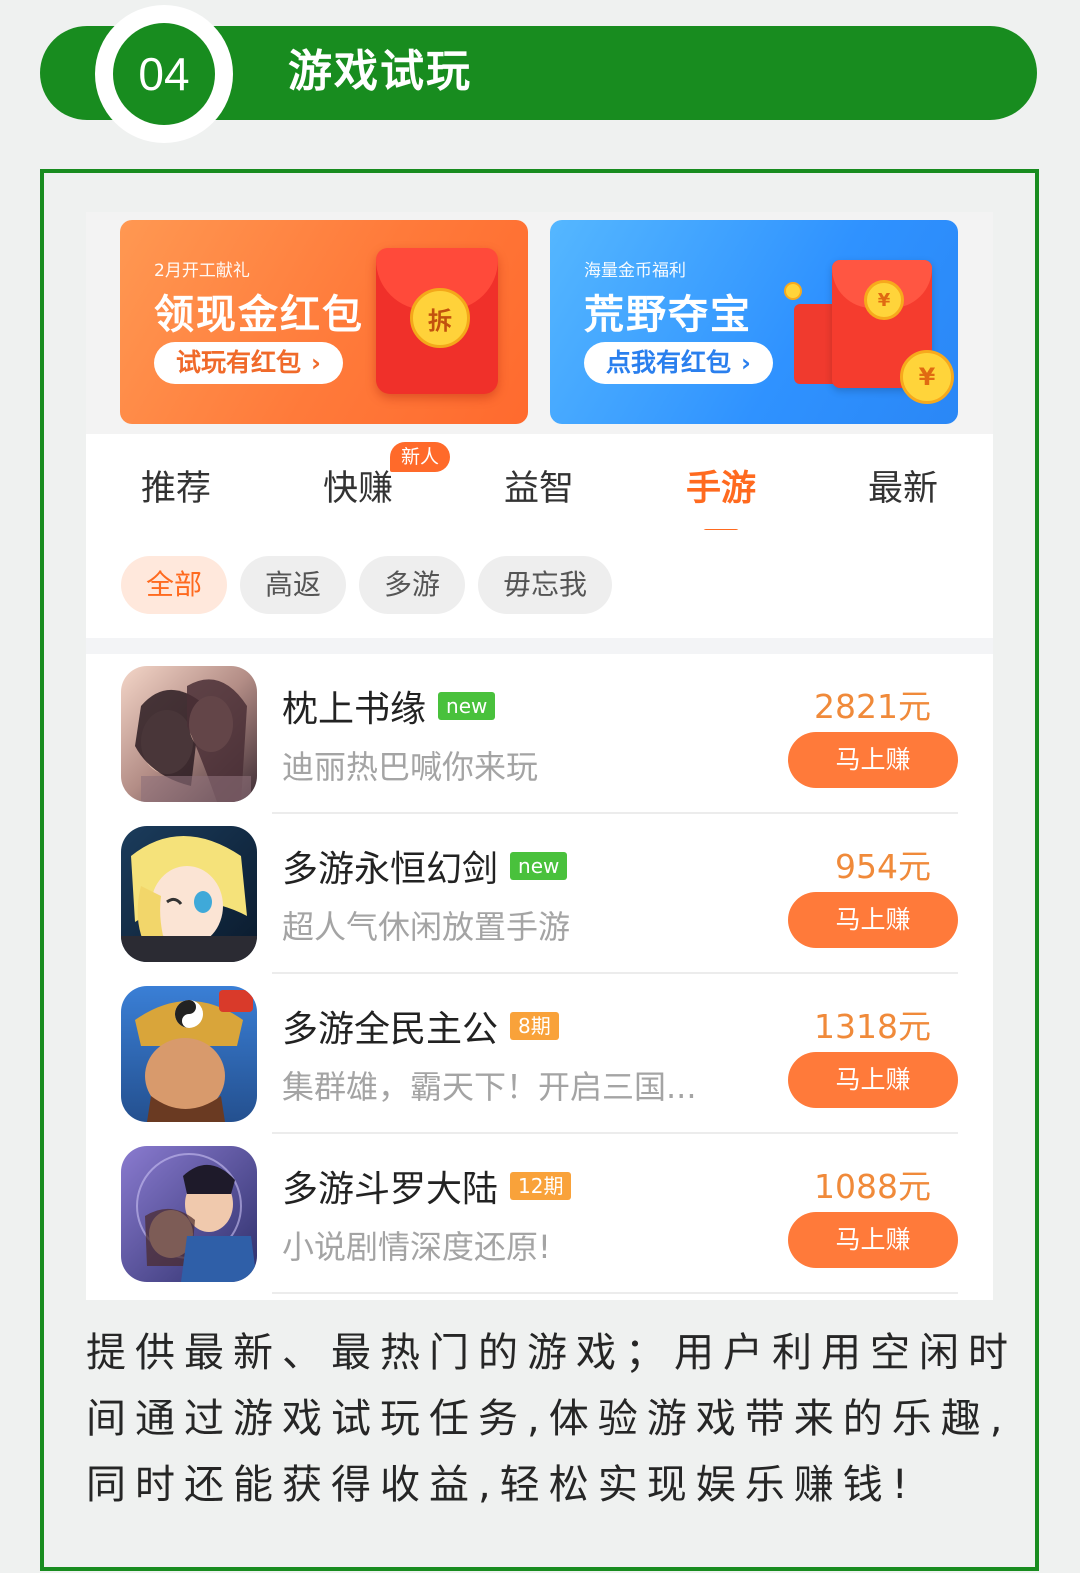 The image size is (1080, 1573). I want to click on tab-puzzle: 益智, so click(539, 485).